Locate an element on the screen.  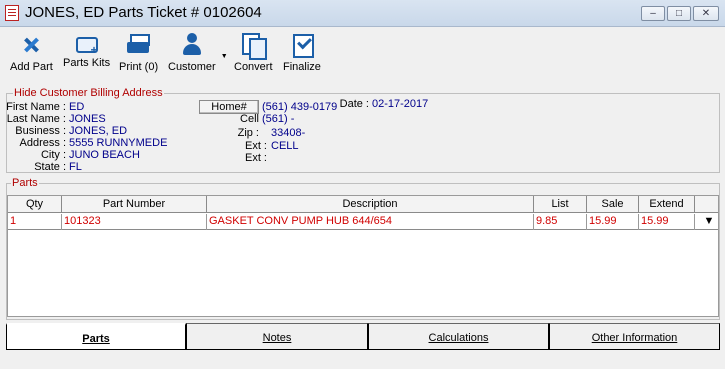
customer-label: Customer is located at coordinates (192, 67).